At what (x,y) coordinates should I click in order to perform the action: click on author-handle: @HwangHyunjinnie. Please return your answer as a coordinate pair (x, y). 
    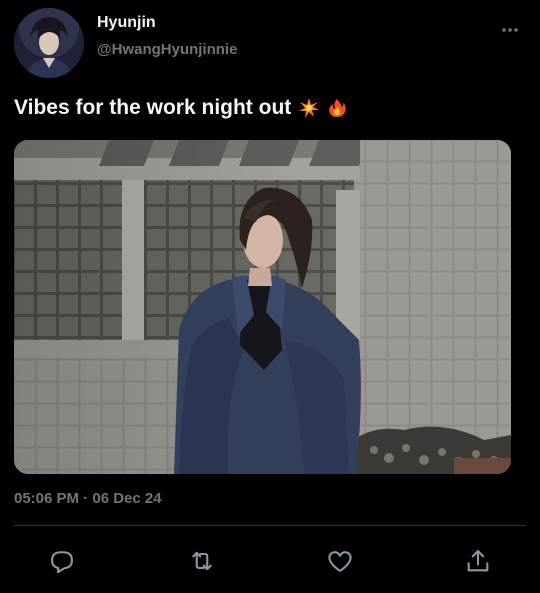
    Looking at the image, I should click on (167, 49).